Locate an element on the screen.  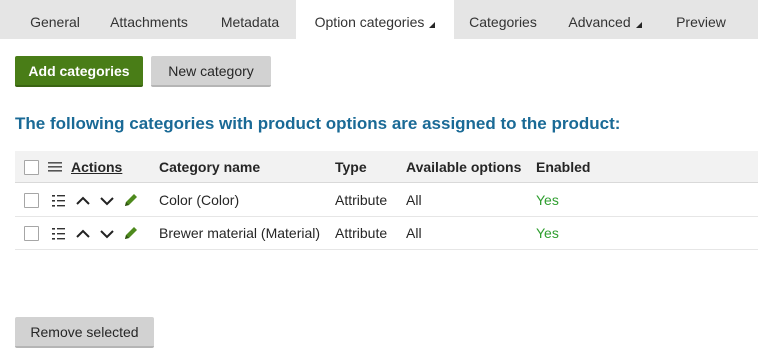
tab-general: General is located at coordinates (55, 19).